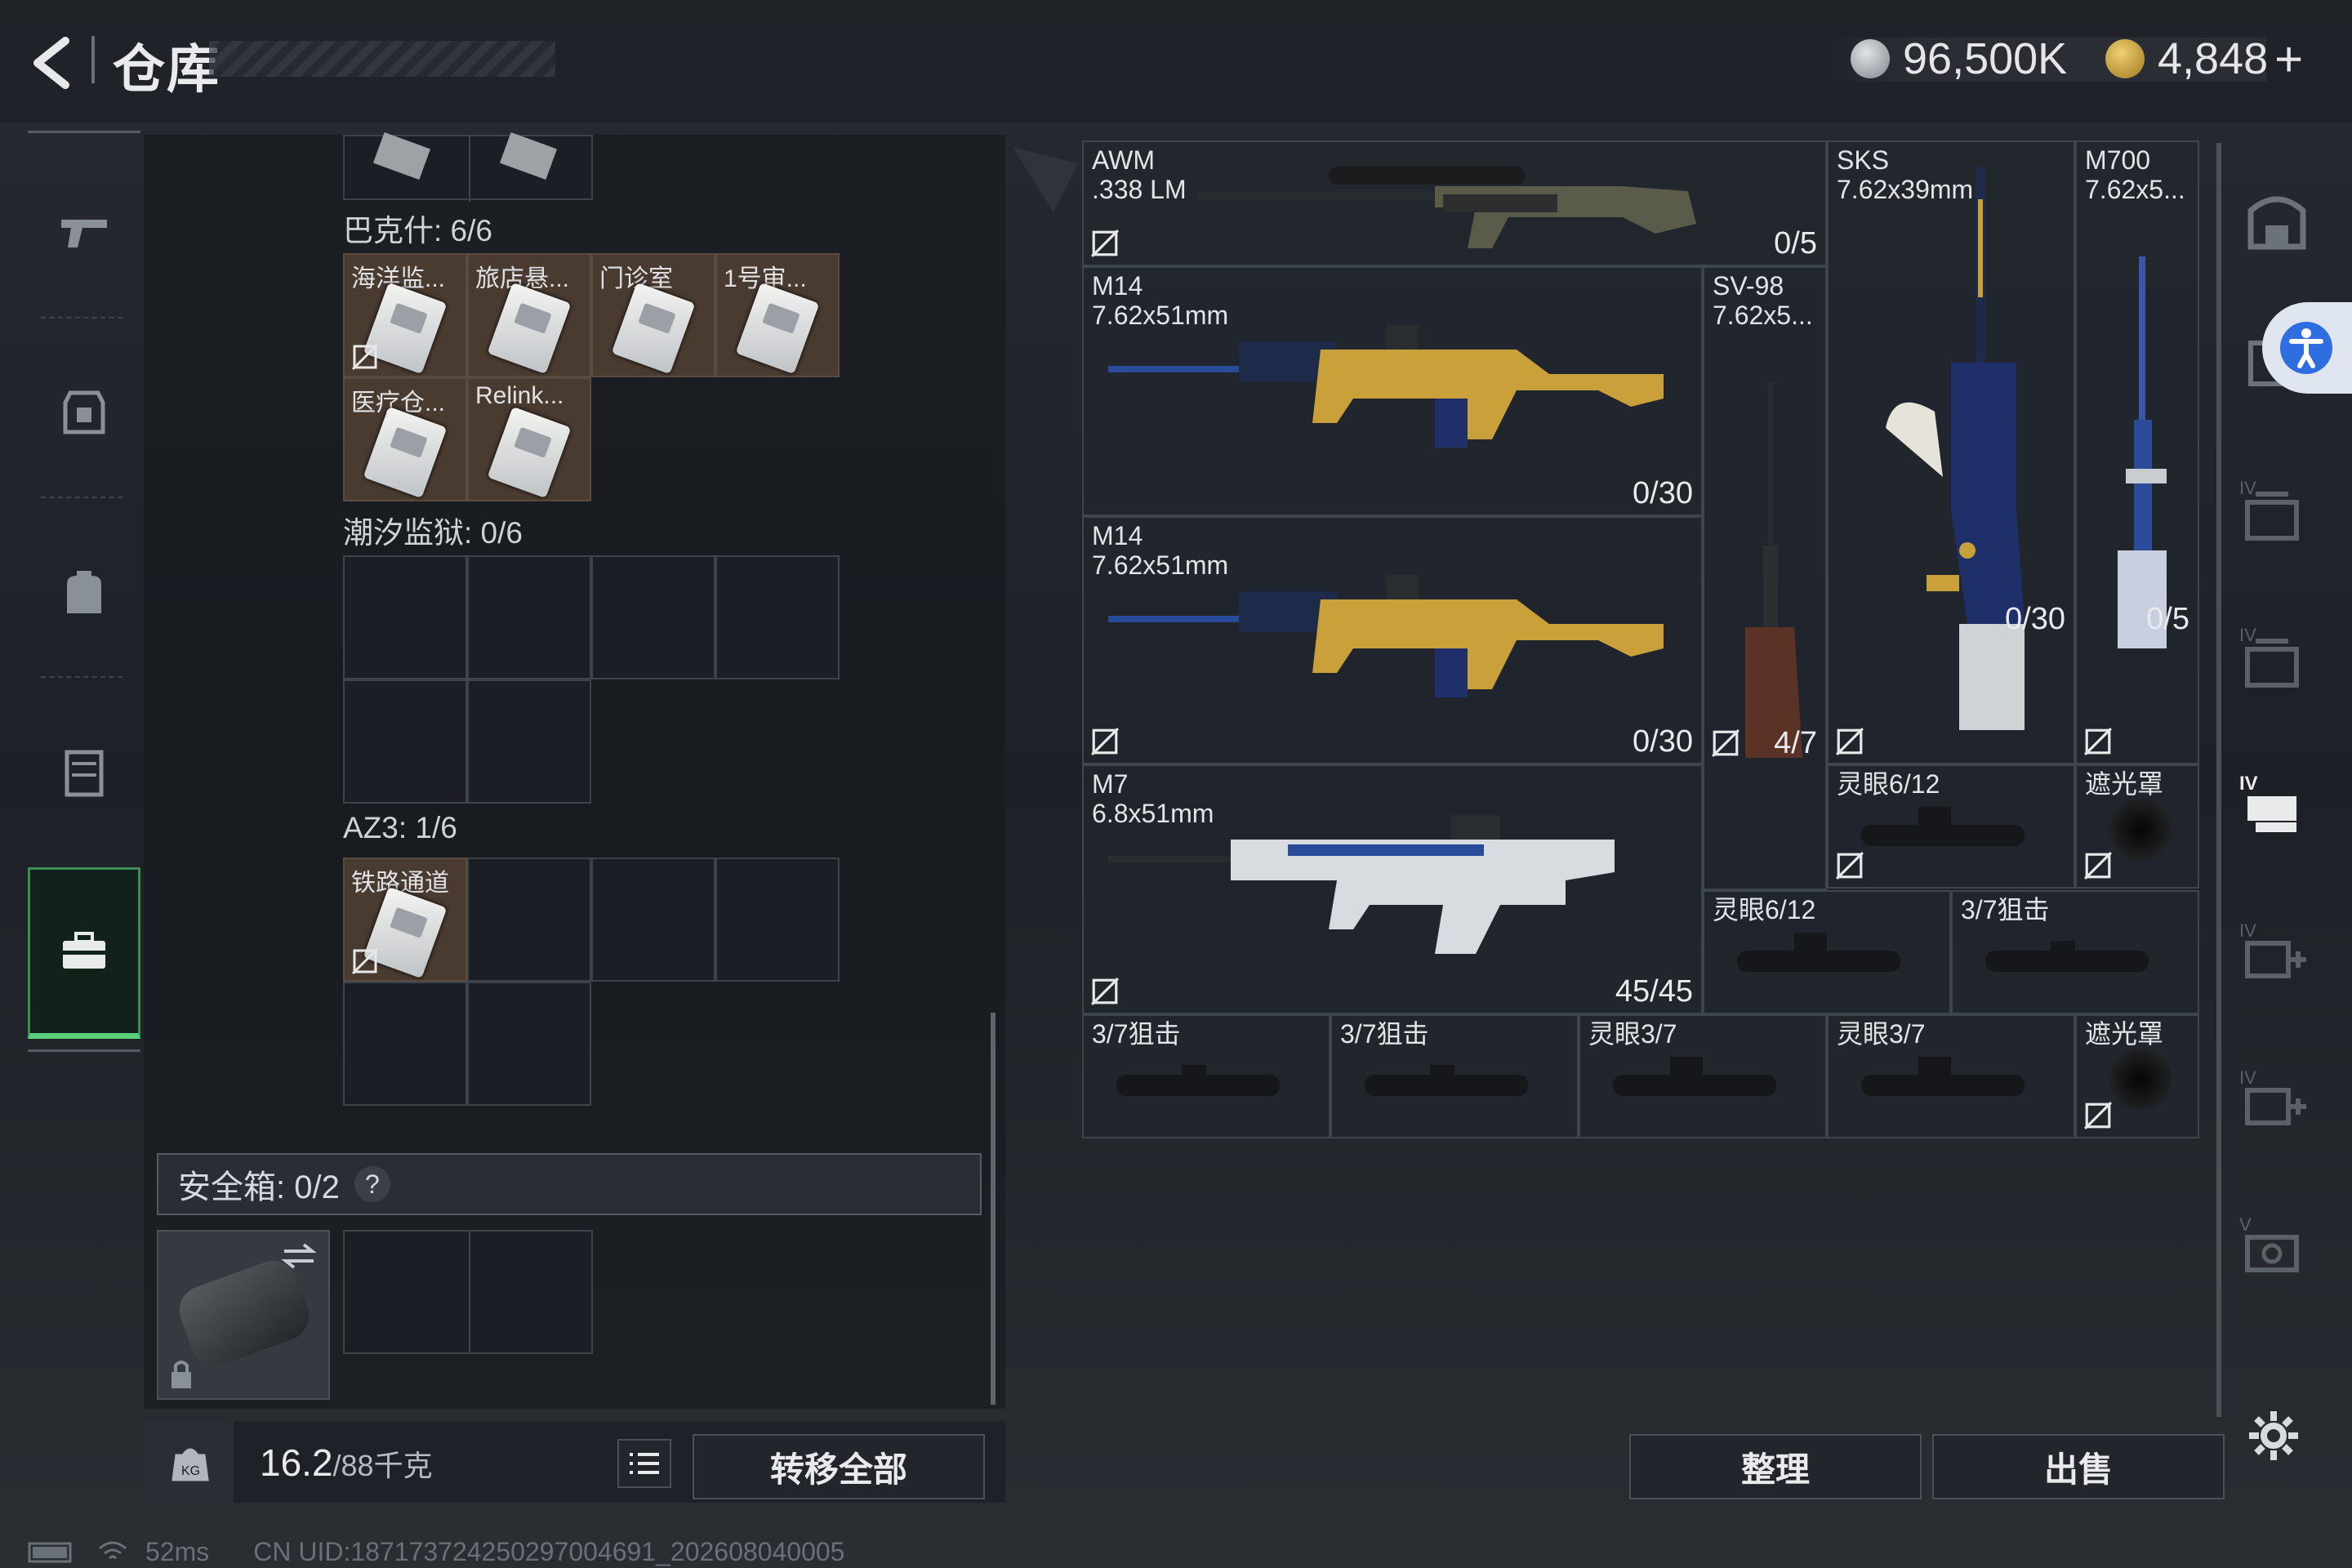 This screenshot has height=1568, width=2352. Describe the element at coordinates (84, 772) in the screenshot. I see `nav-rig` at that location.